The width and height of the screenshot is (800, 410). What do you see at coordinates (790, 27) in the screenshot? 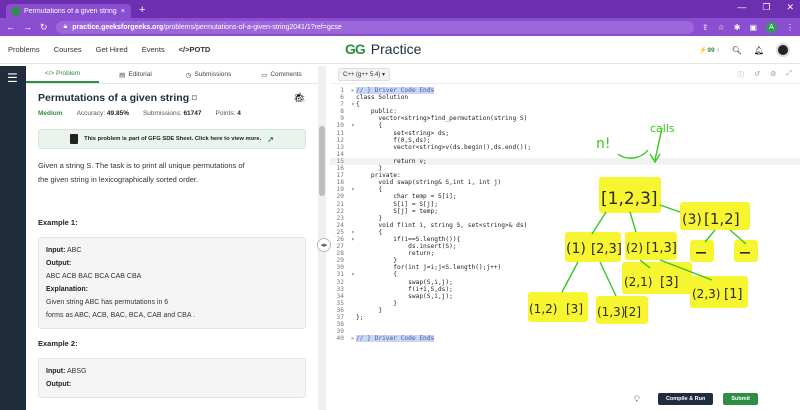
I see `menu-kebab-icon: ⋮` at bounding box center [790, 27].